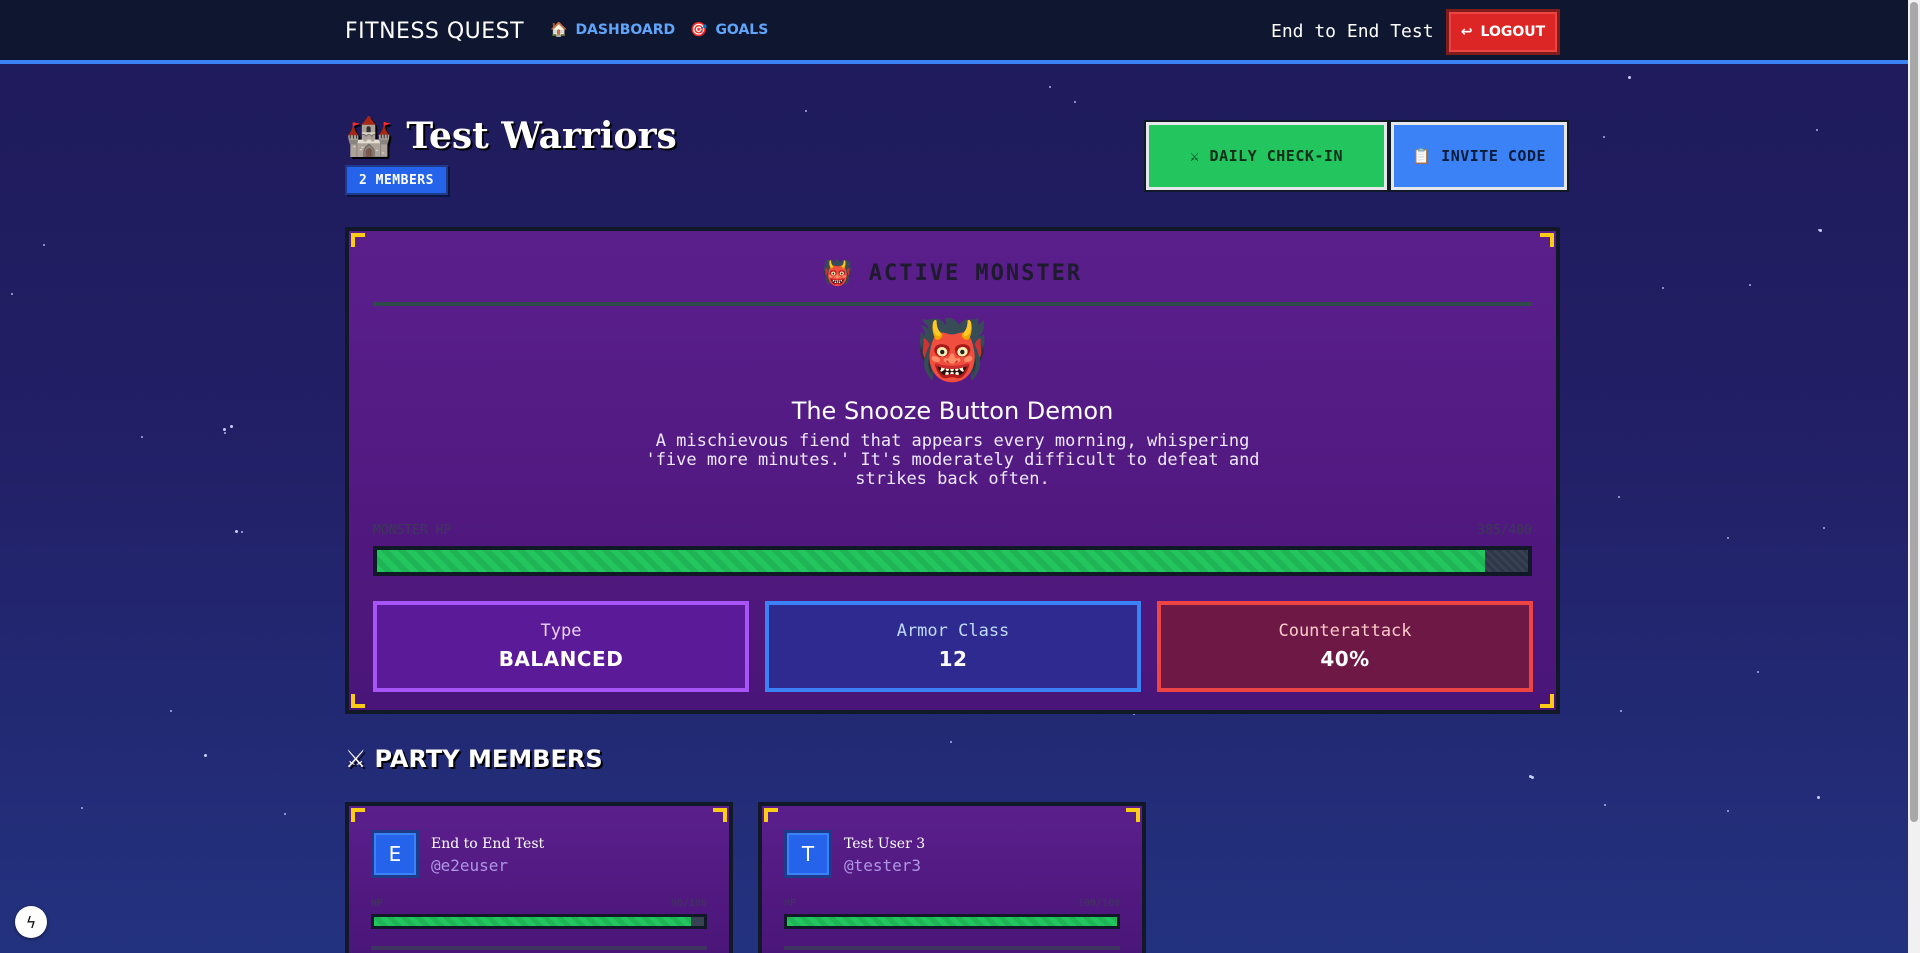  Describe the element at coordinates (1494, 156) in the screenshot. I see `invite-code-label: INVITE CODE` at that location.